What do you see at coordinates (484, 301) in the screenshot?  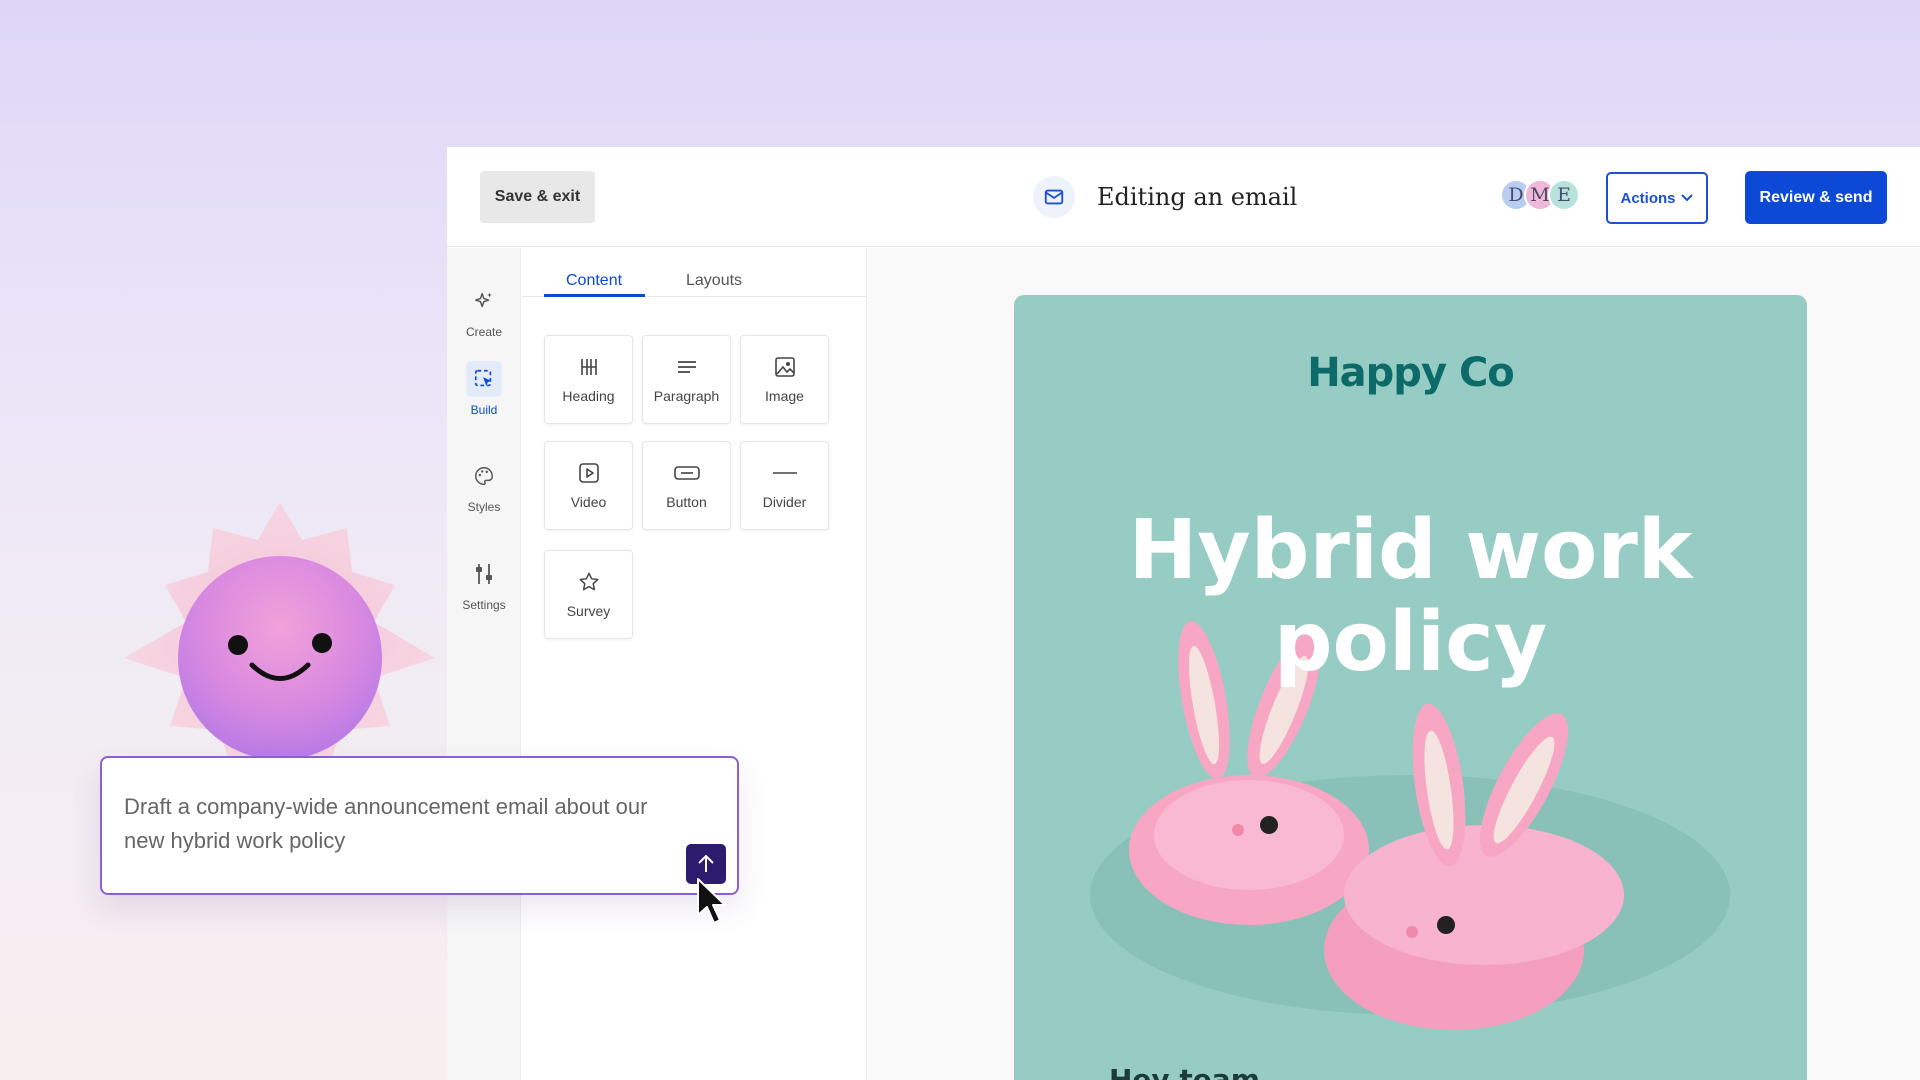 I see `sparkle-icon` at bounding box center [484, 301].